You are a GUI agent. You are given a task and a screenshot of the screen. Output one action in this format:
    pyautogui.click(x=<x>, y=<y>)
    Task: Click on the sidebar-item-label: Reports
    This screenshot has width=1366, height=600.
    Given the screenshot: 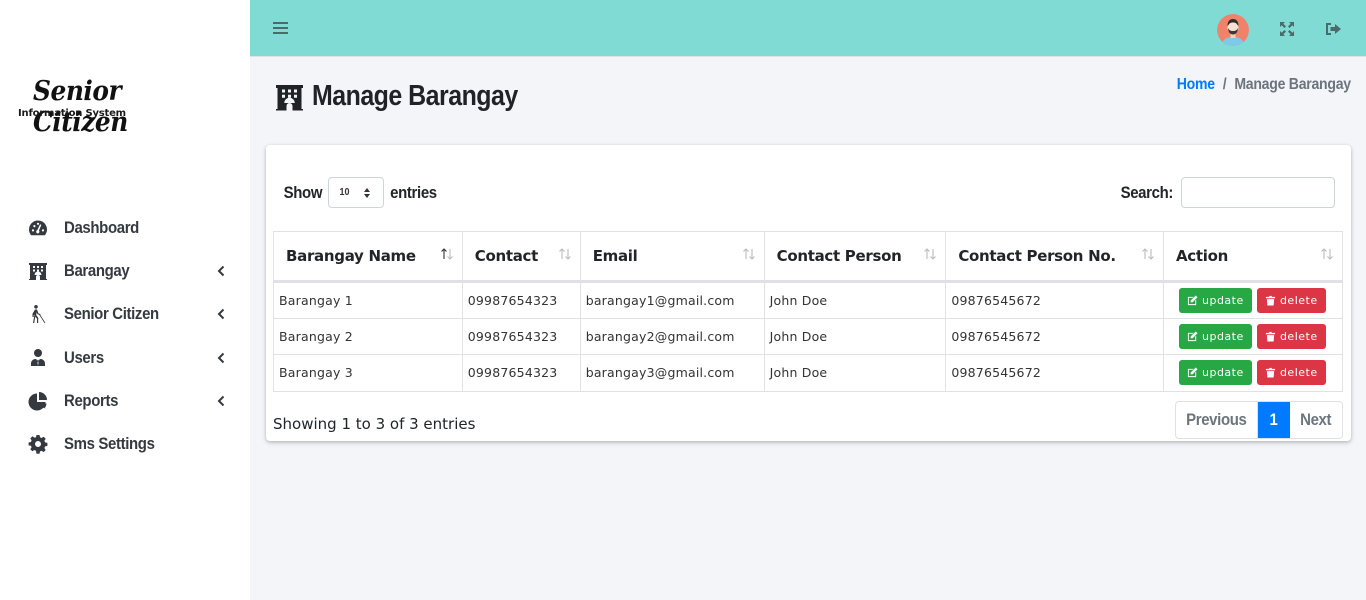 What is the action you would take?
    pyautogui.click(x=91, y=400)
    